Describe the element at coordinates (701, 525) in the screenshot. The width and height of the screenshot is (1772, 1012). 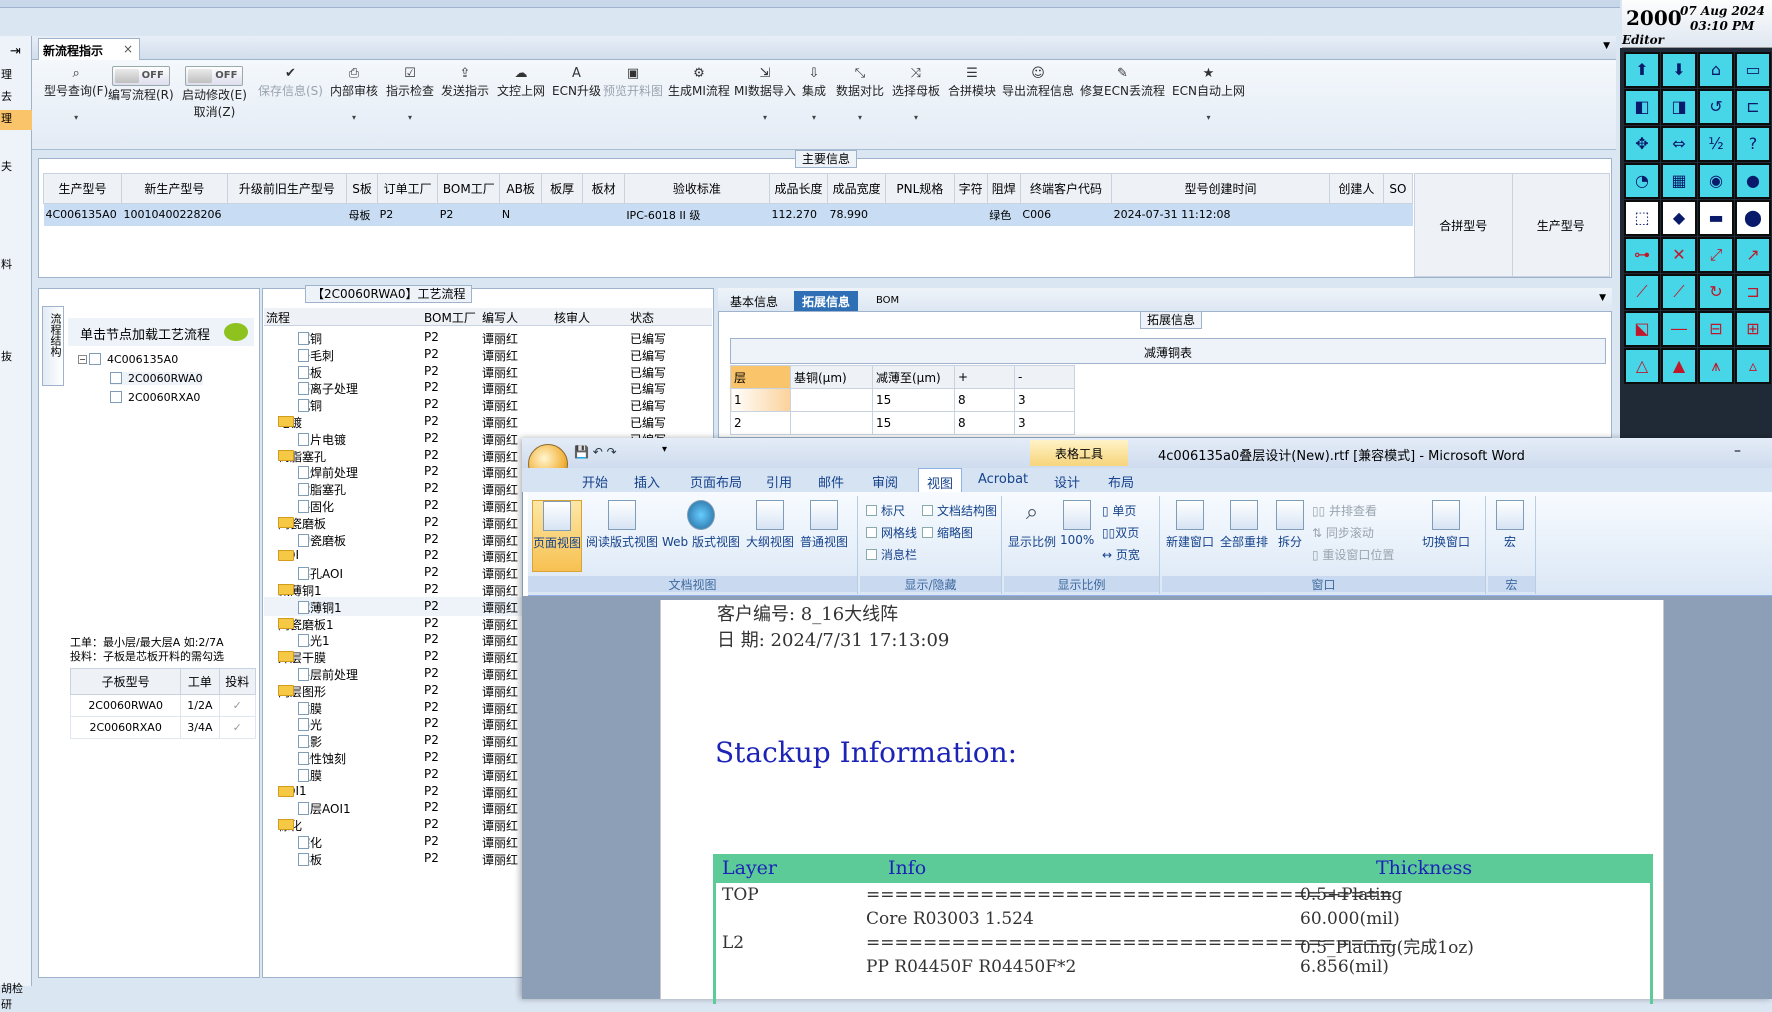
I see `web-layout-button: Web 版式视图` at that location.